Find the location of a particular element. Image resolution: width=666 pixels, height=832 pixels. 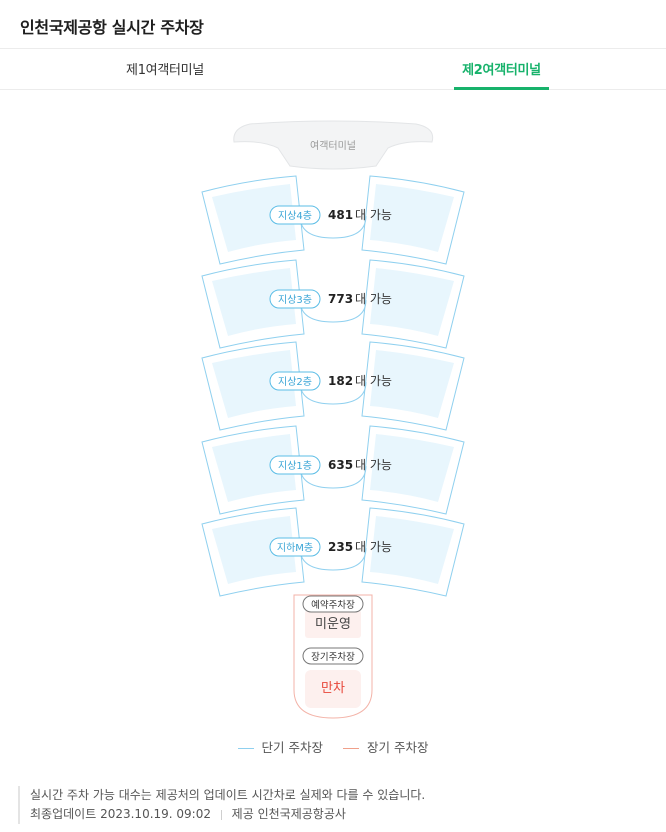

terminal-building: 여객터미널 is located at coordinates (333, 145).